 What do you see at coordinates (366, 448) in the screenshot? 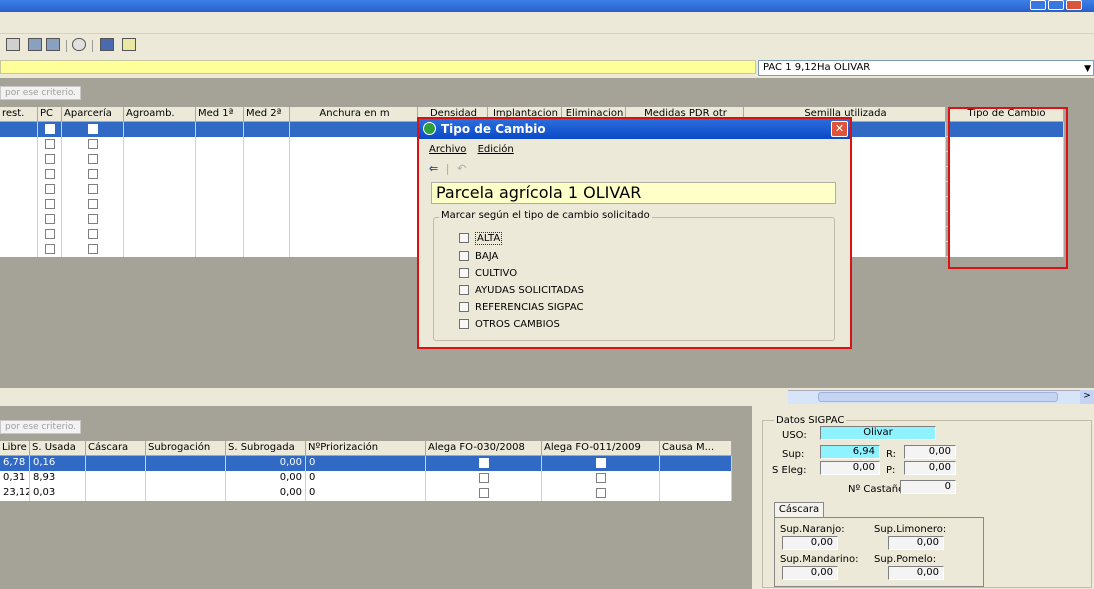
I see `column-header: NºPriorización` at bounding box center [366, 448].